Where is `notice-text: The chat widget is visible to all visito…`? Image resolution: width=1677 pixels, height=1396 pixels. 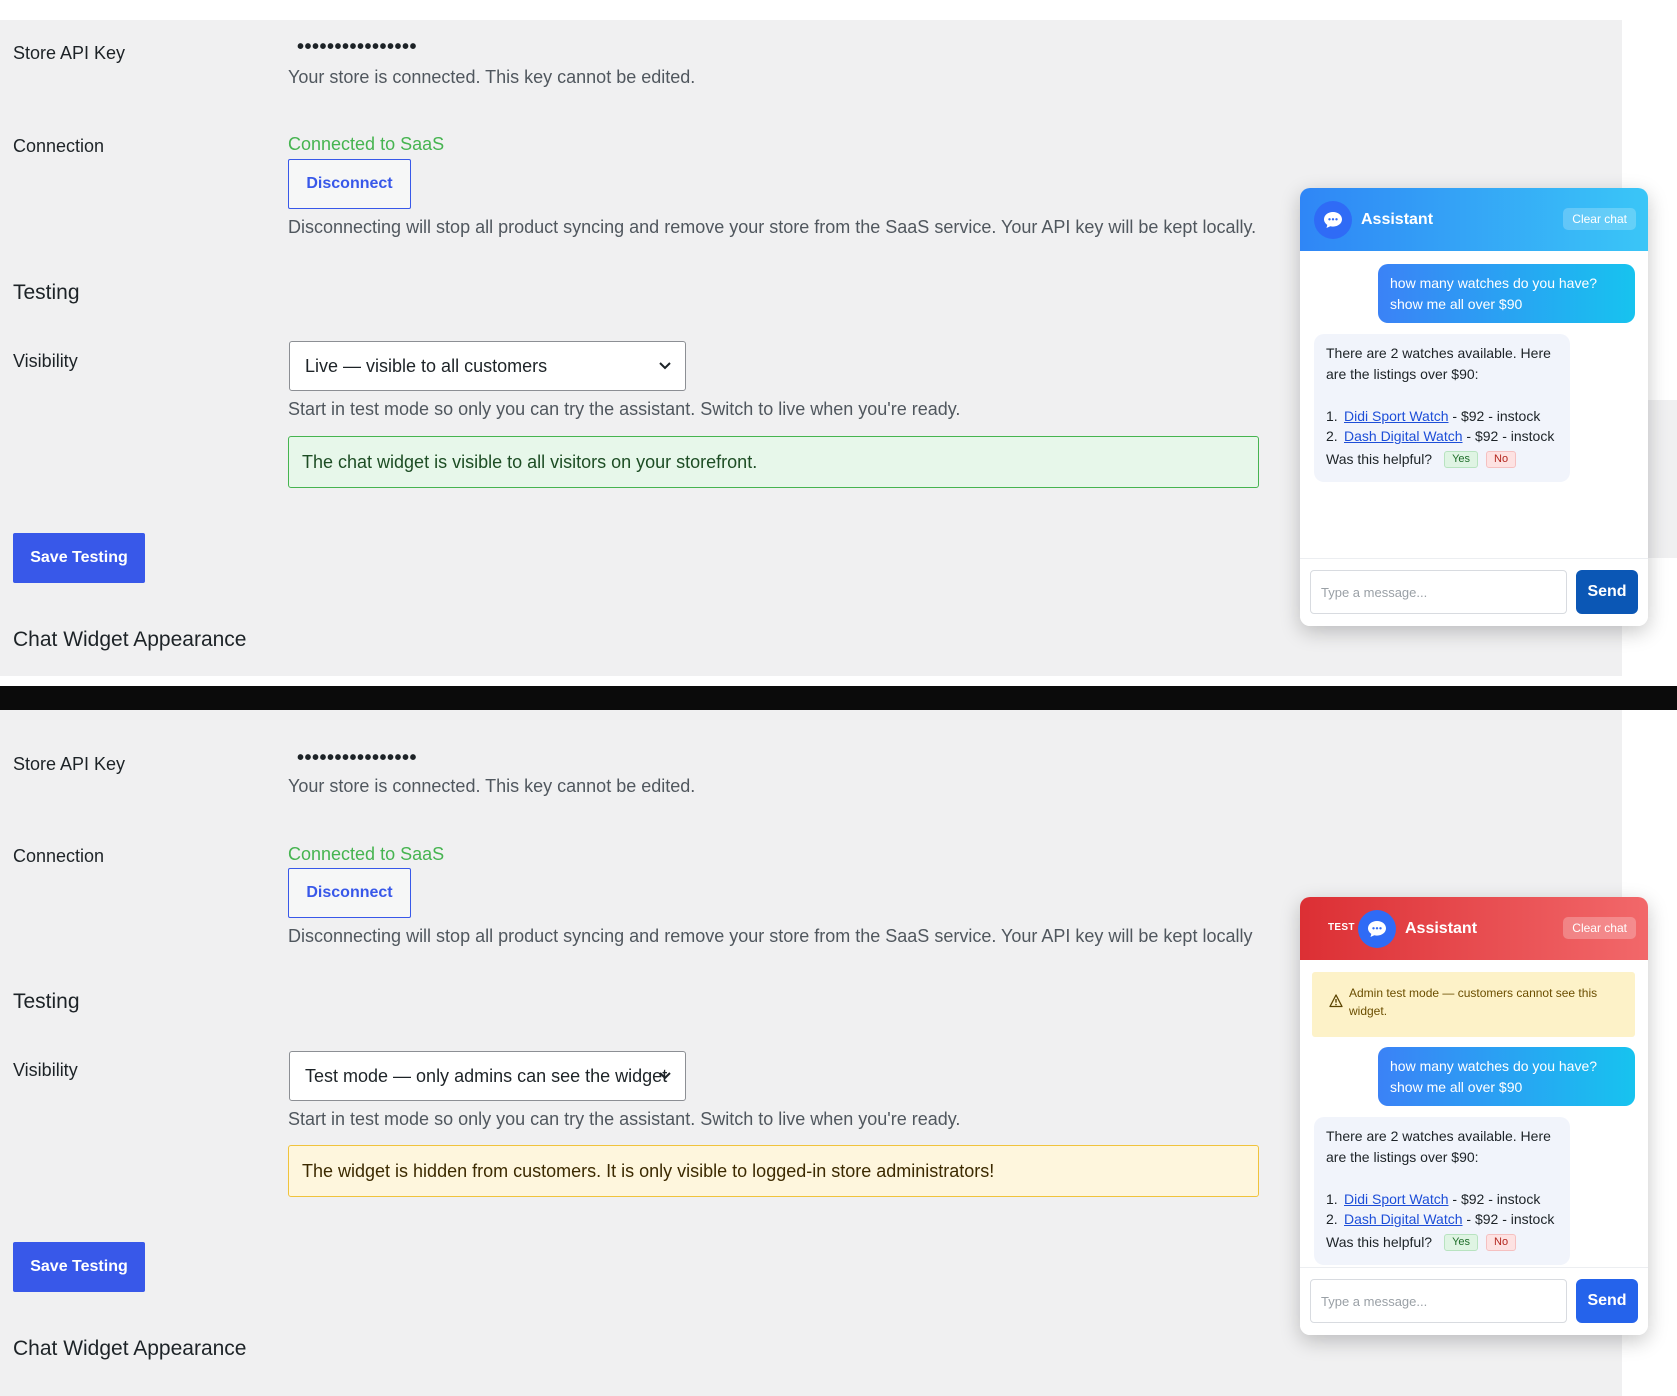
notice-text: The chat widget is visible to all visito… is located at coordinates (530, 461).